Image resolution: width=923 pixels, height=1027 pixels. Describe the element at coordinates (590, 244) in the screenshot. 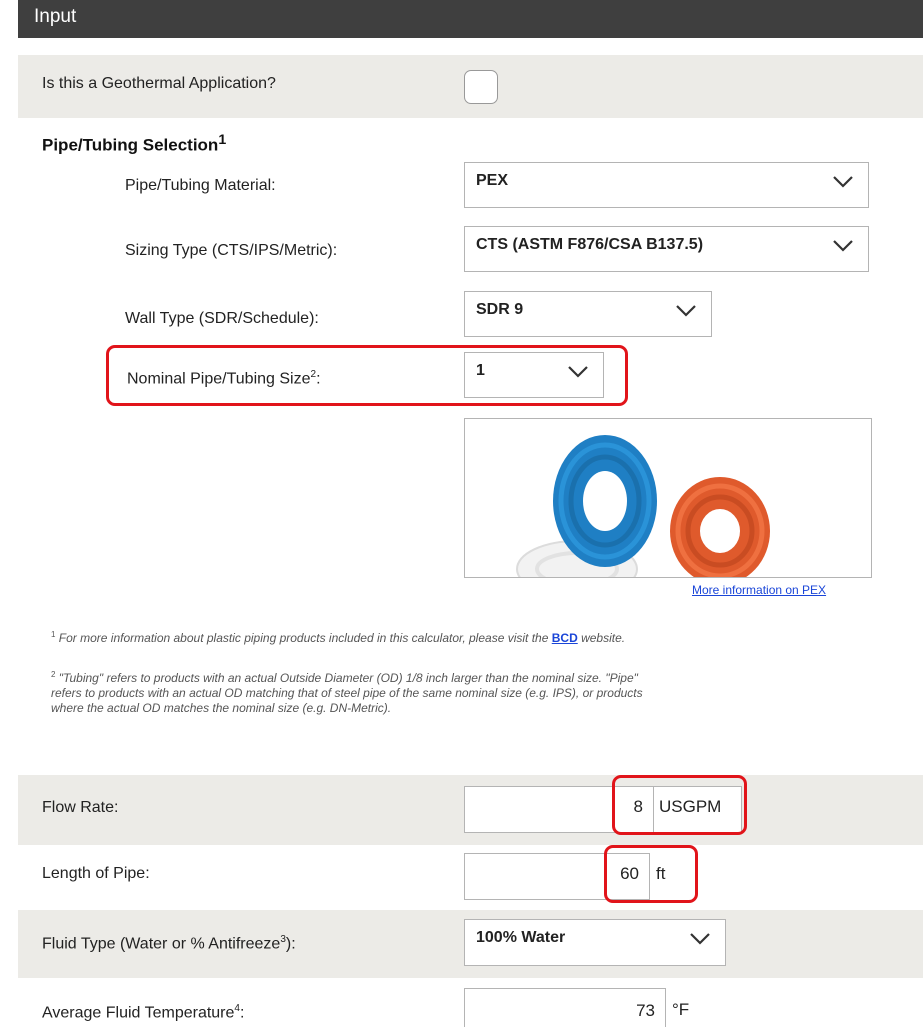

I see `sizing-type-select-value: CTS (ASTM F876/CSA B137.5)` at that location.